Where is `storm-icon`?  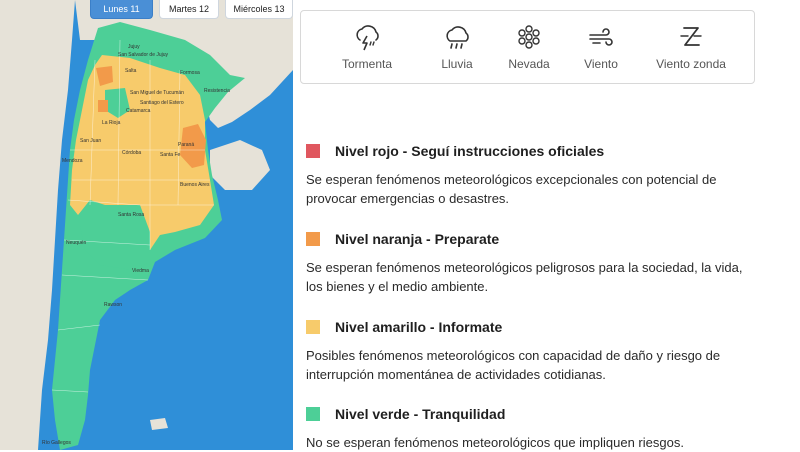
storm-icon is located at coordinates (367, 38).